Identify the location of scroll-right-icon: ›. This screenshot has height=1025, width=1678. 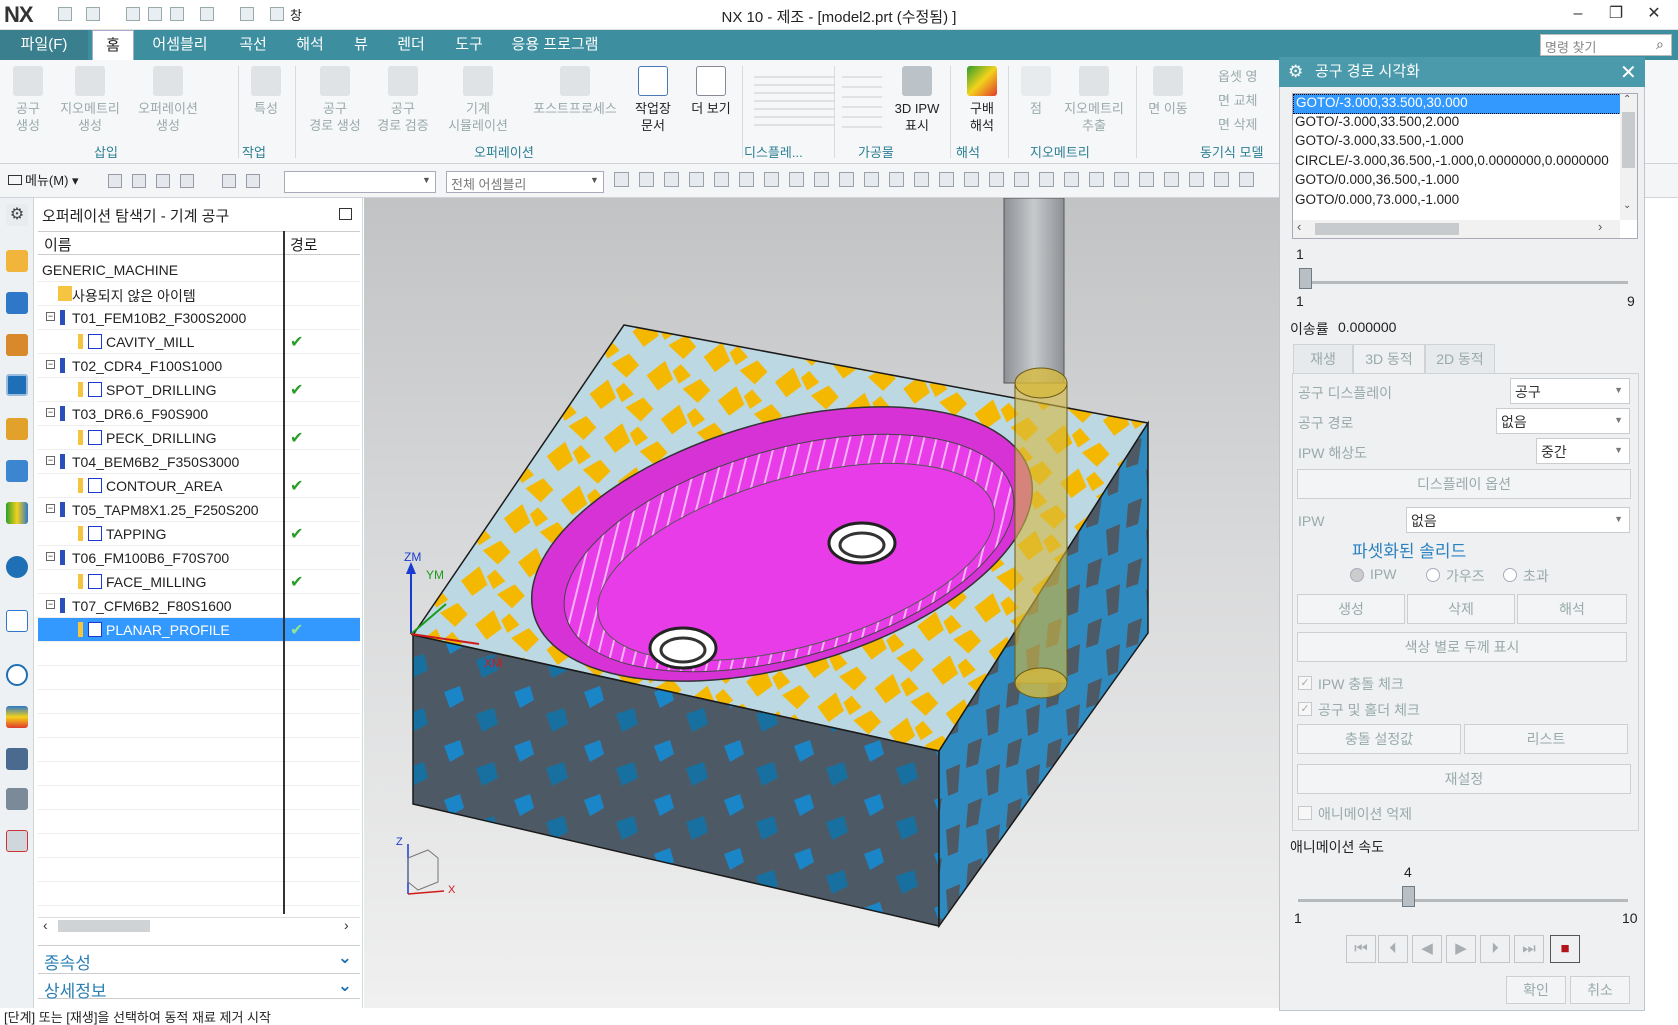
(346, 925).